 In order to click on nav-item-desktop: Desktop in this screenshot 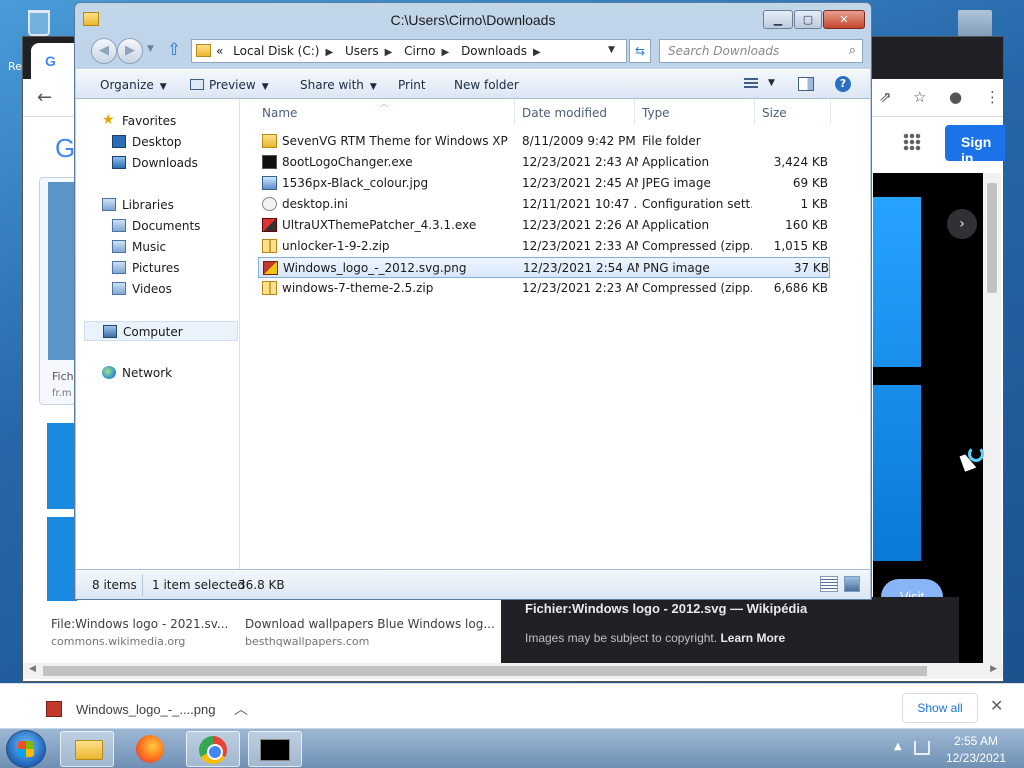, I will do `click(158, 142)`.